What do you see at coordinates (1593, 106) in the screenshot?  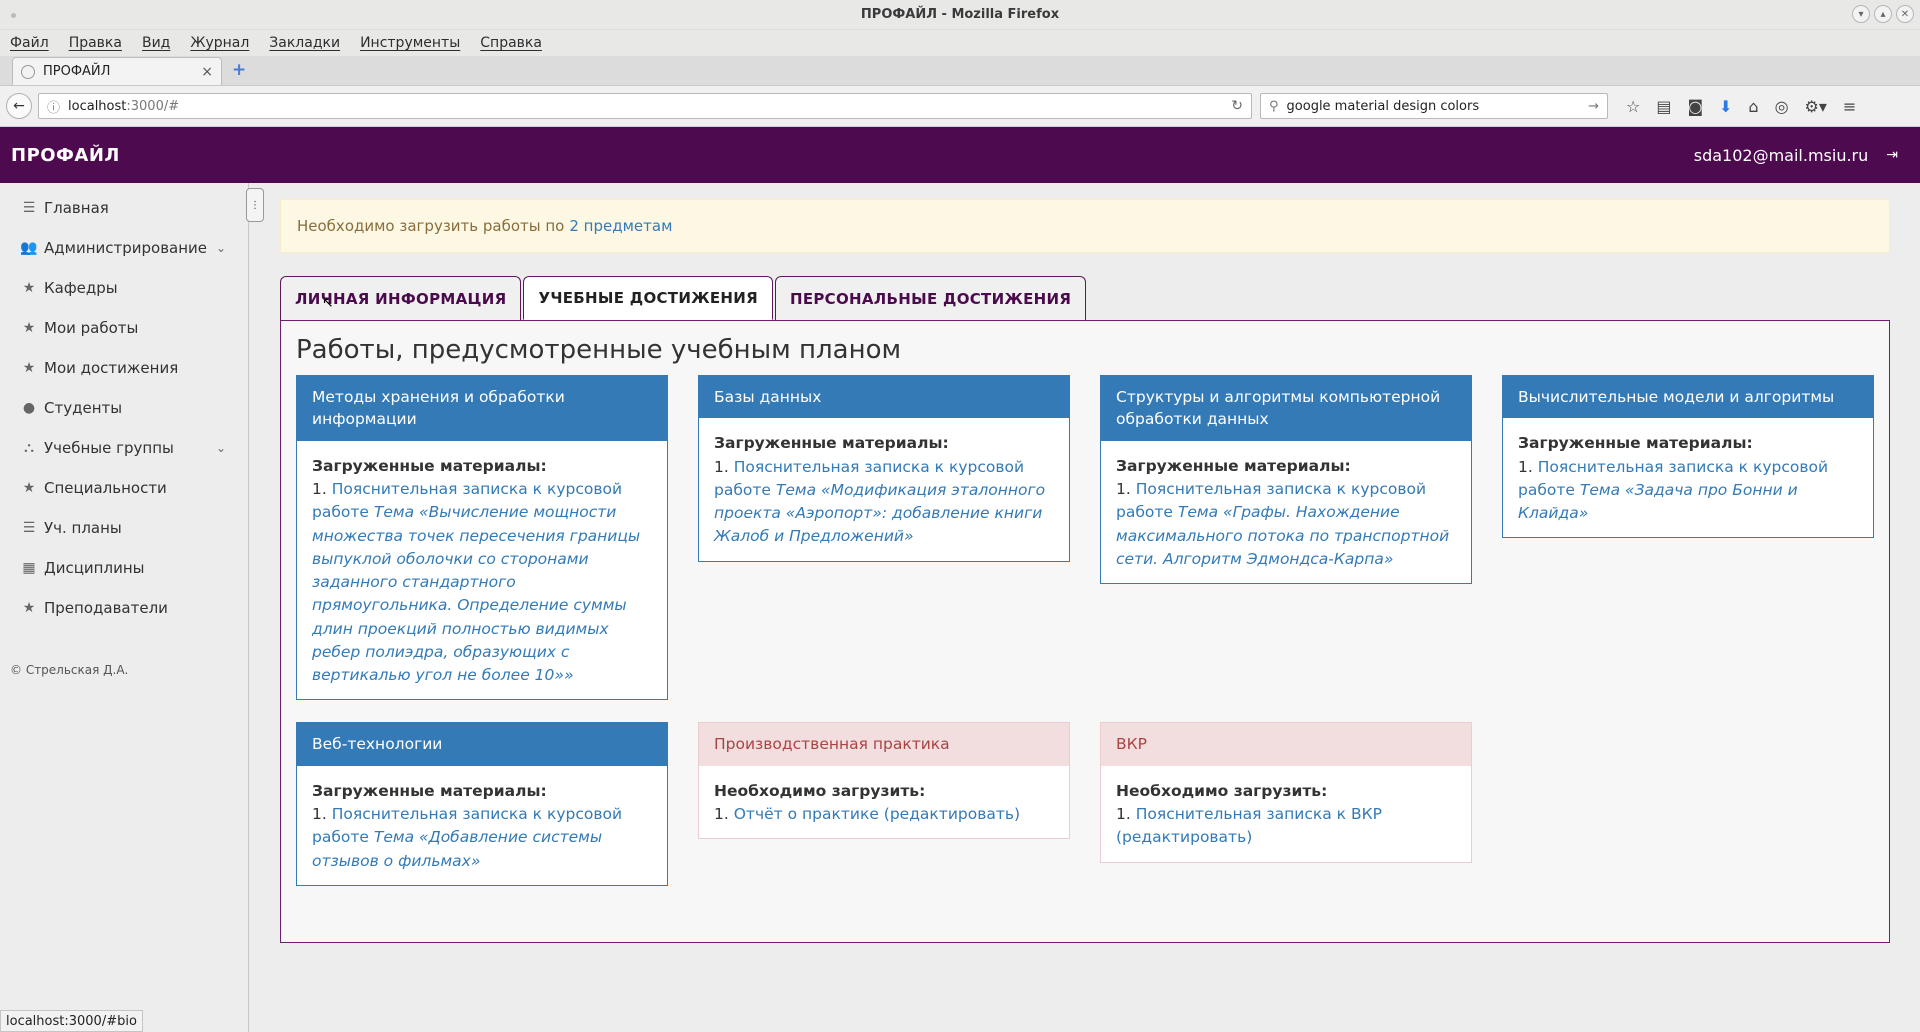 I see `search-go-arrow-icon: →` at bounding box center [1593, 106].